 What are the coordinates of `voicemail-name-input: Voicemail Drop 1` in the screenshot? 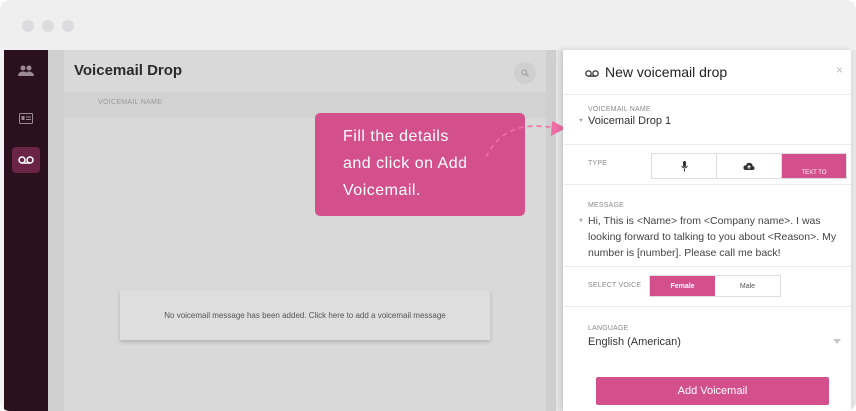 It's located at (629, 121).